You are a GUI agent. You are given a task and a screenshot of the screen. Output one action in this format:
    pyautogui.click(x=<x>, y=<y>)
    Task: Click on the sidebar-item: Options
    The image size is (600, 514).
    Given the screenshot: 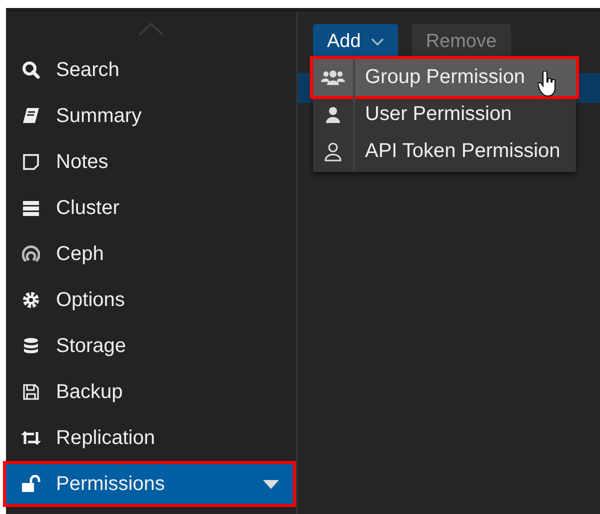 What is the action you would take?
    pyautogui.click(x=151, y=300)
    